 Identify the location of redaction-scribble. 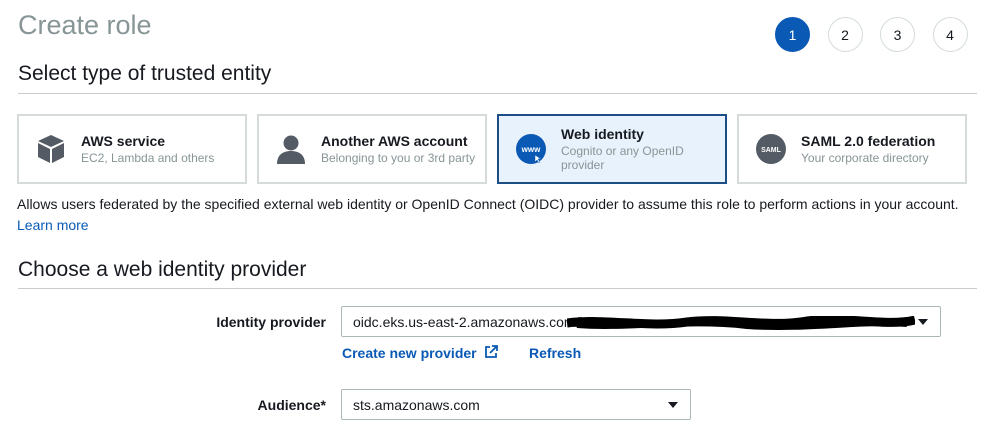
(741, 323).